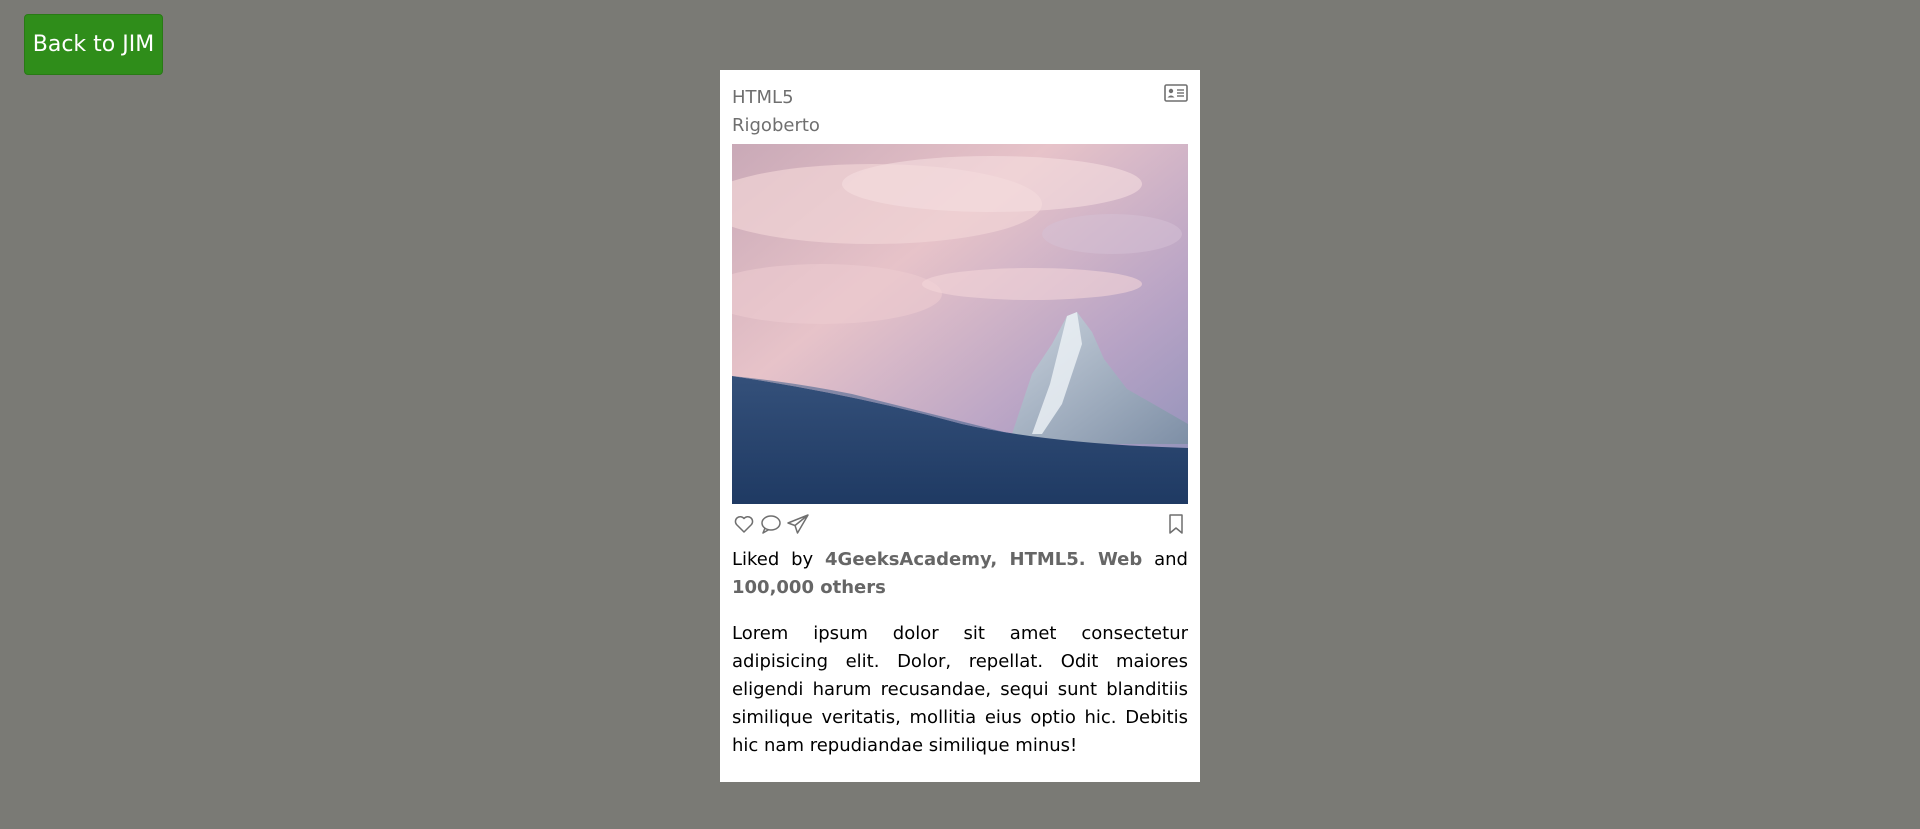  What do you see at coordinates (773, 559) in the screenshot?
I see `likes-prefix: Liked by` at bounding box center [773, 559].